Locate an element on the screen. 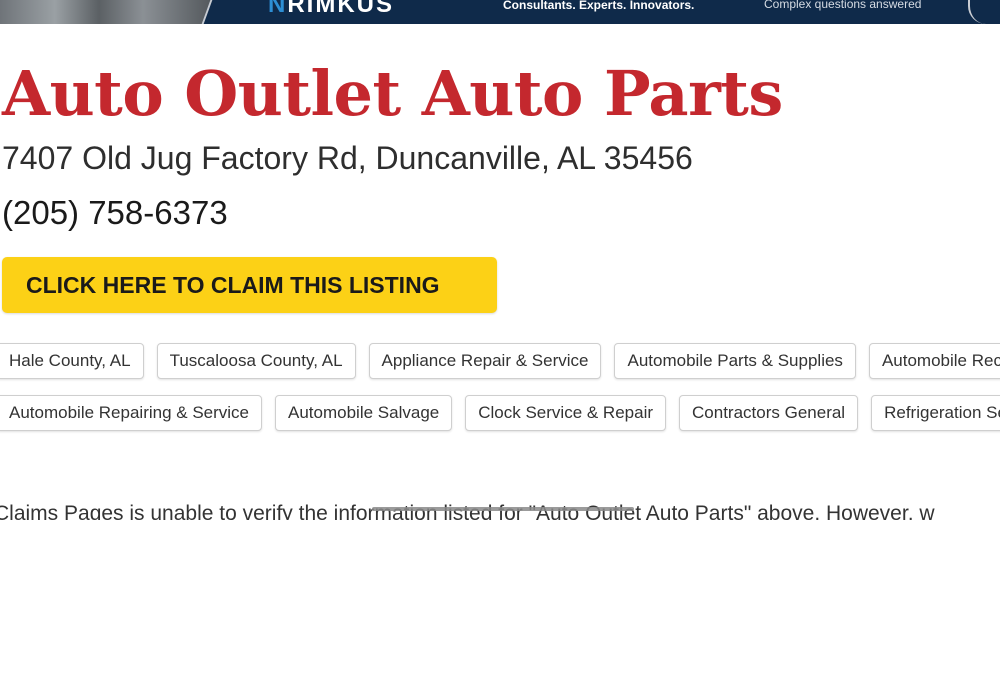  ad-tagline: Consultants. Experts. Innovators. is located at coordinates (599, 6).